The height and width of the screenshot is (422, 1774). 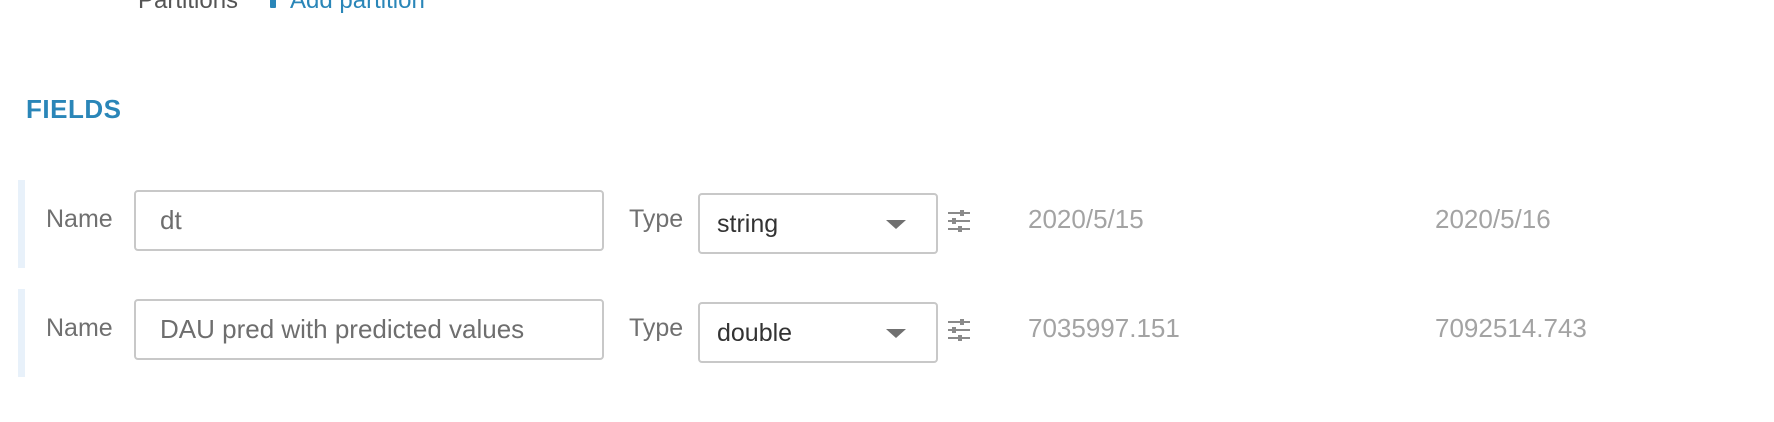 What do you see at coordinates (1511, 328) in the screenshot?
I see `sample-value: 7092514.743` at bounding box center [1511, 328].